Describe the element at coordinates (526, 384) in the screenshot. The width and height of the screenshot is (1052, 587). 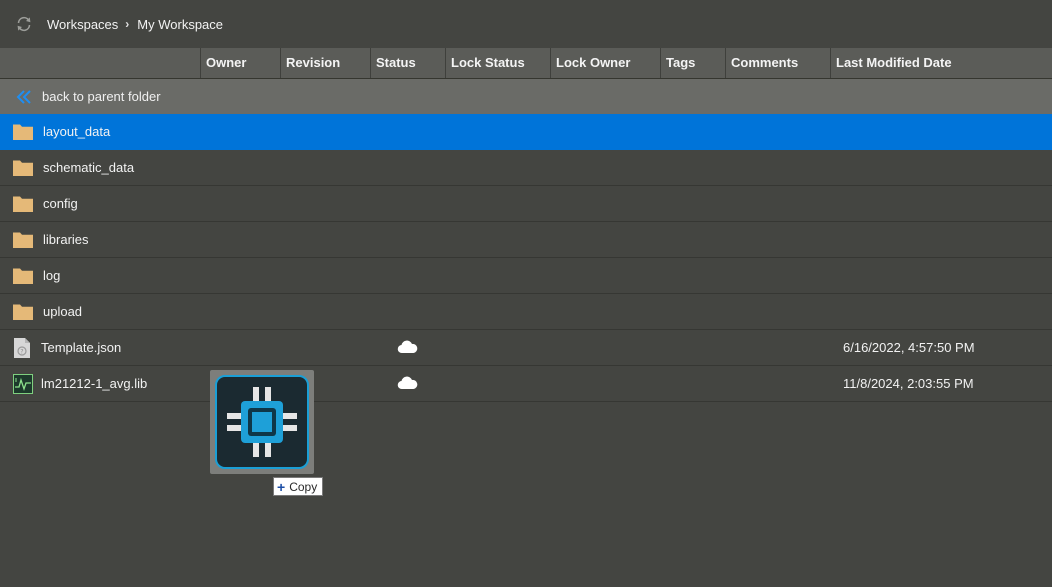
I see `list-item: lm21212-1_avg.lib 11/8/2024, 2:03:55 PM` at that location.